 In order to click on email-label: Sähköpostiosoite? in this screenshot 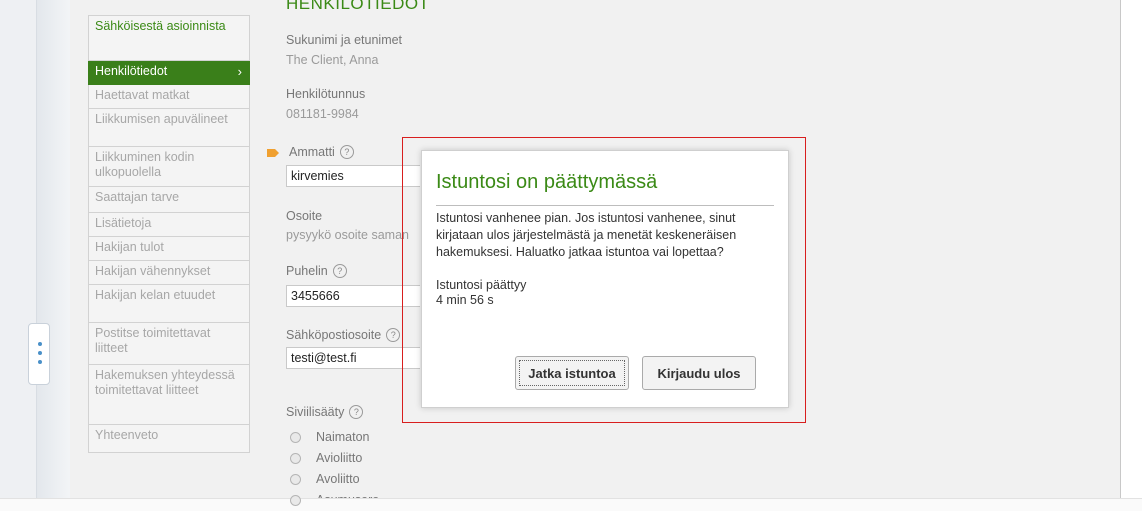, I will do `click(343, 335)`.